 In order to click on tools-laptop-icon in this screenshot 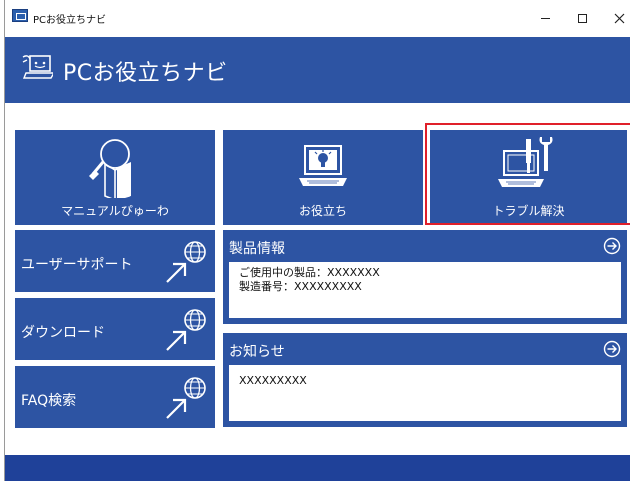, I will do `click(525, 162)`.